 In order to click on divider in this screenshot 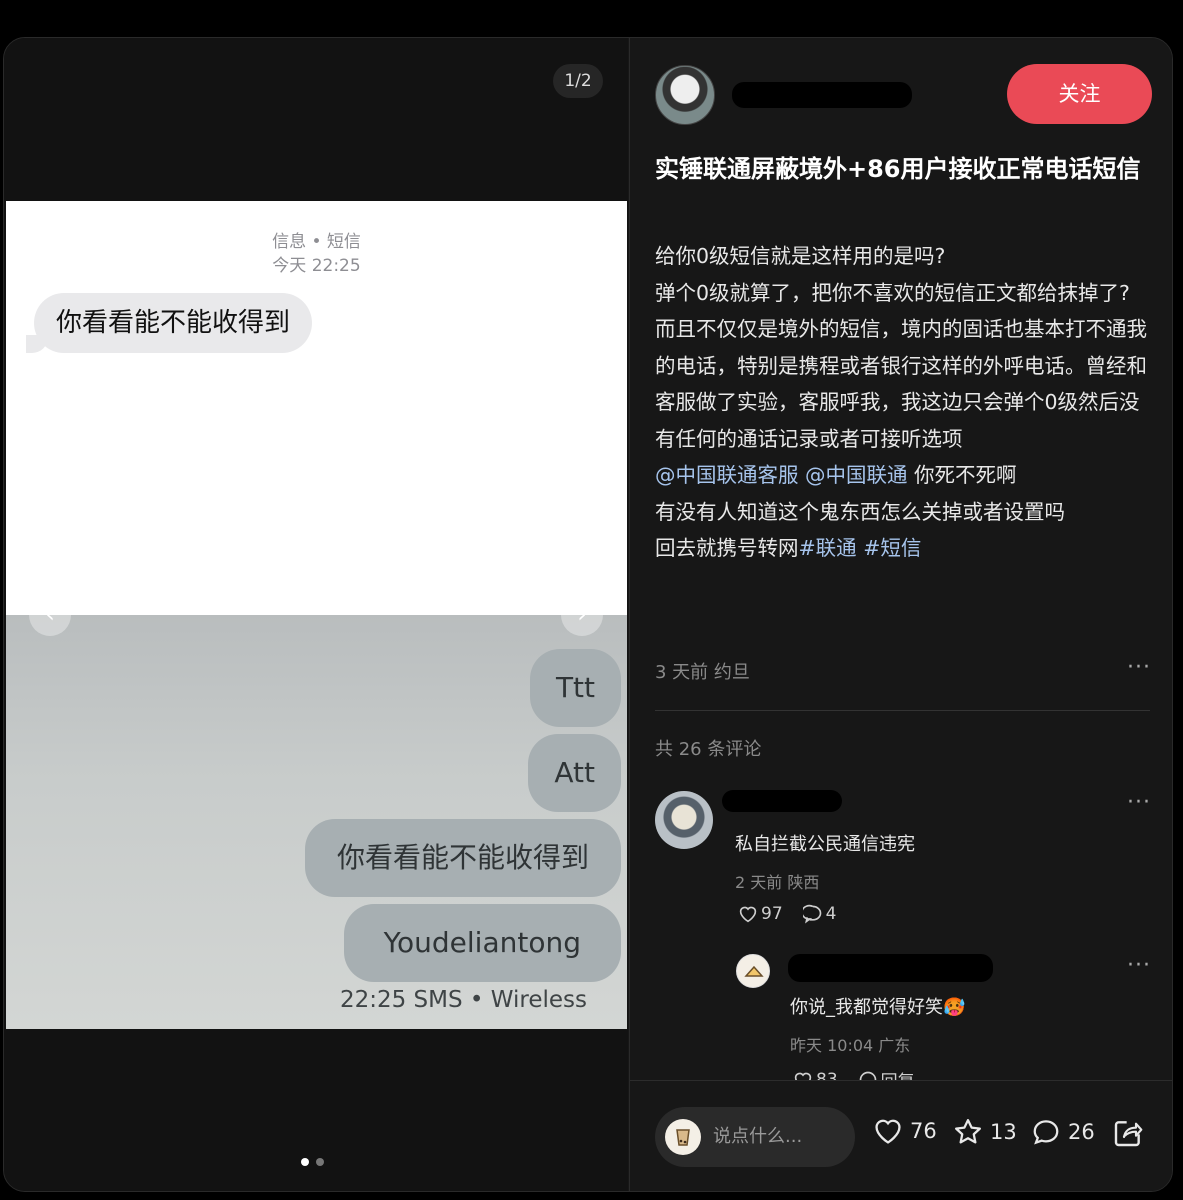, I will do `click(902, 710)`.